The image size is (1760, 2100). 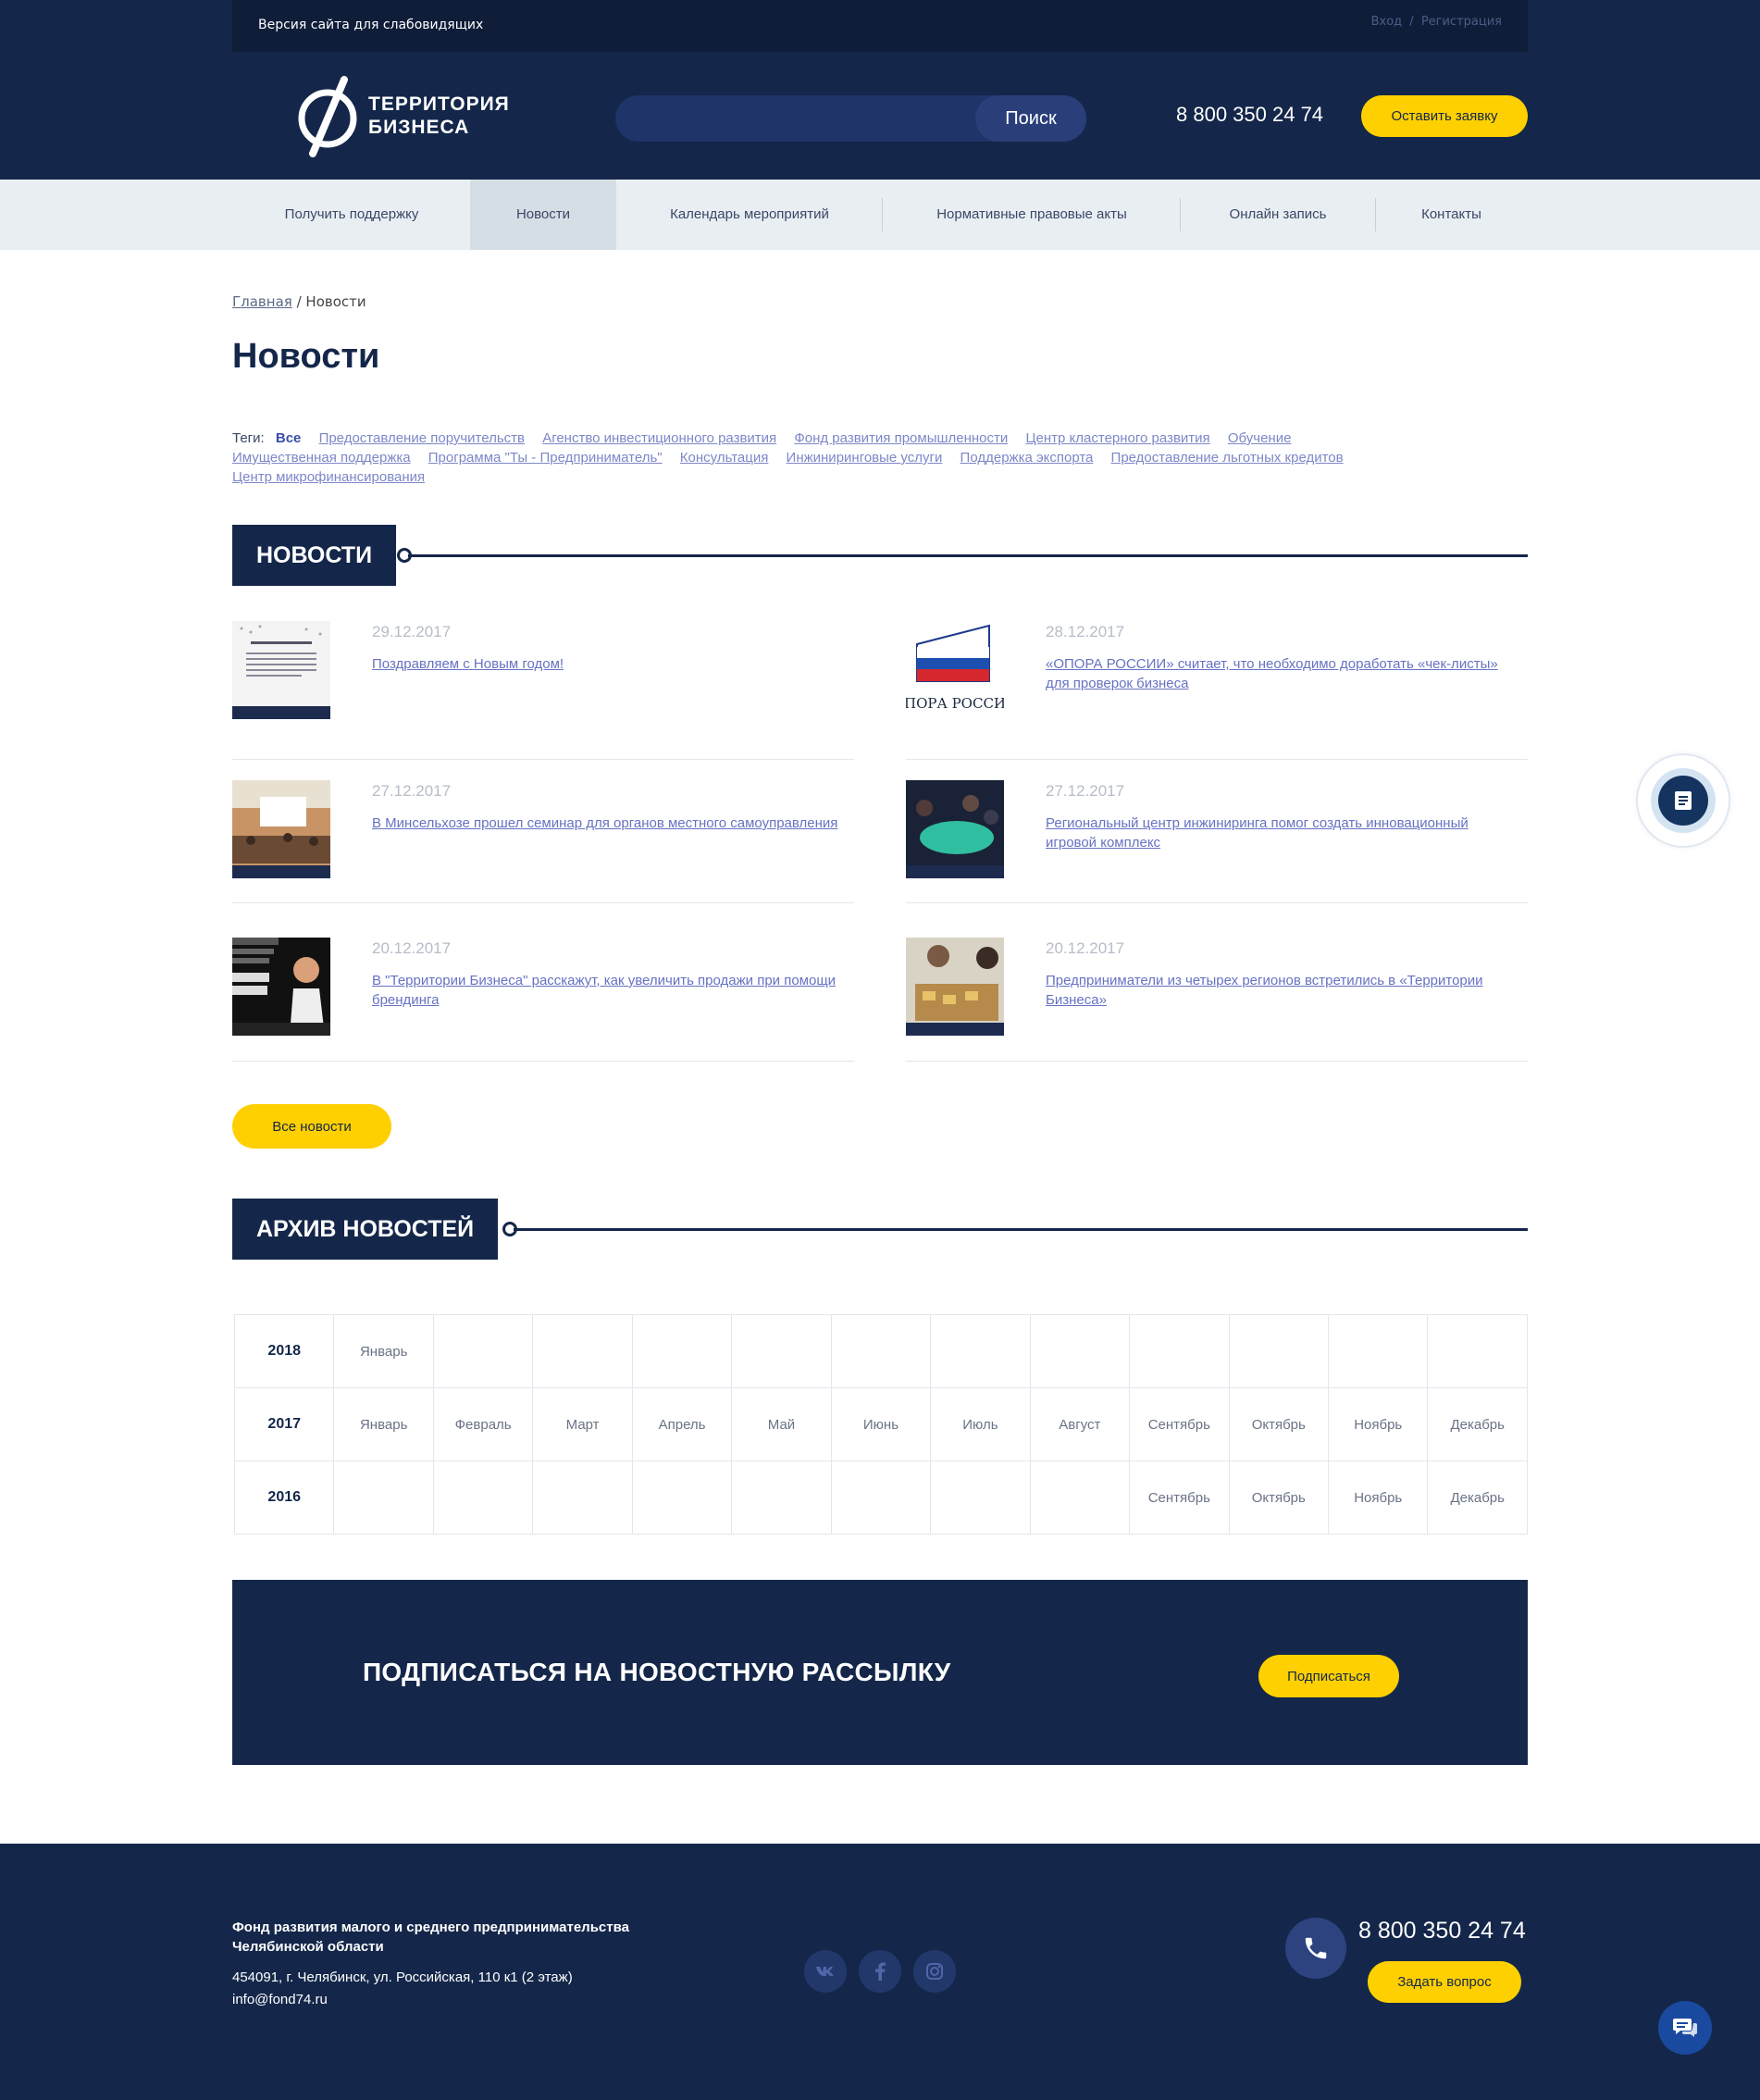 What do you see at coordinates (1031, 215) in the screenshot?
I see `nav-item-legal-acts: Нормативные правовые акты` at bounding box center [1031, 215].